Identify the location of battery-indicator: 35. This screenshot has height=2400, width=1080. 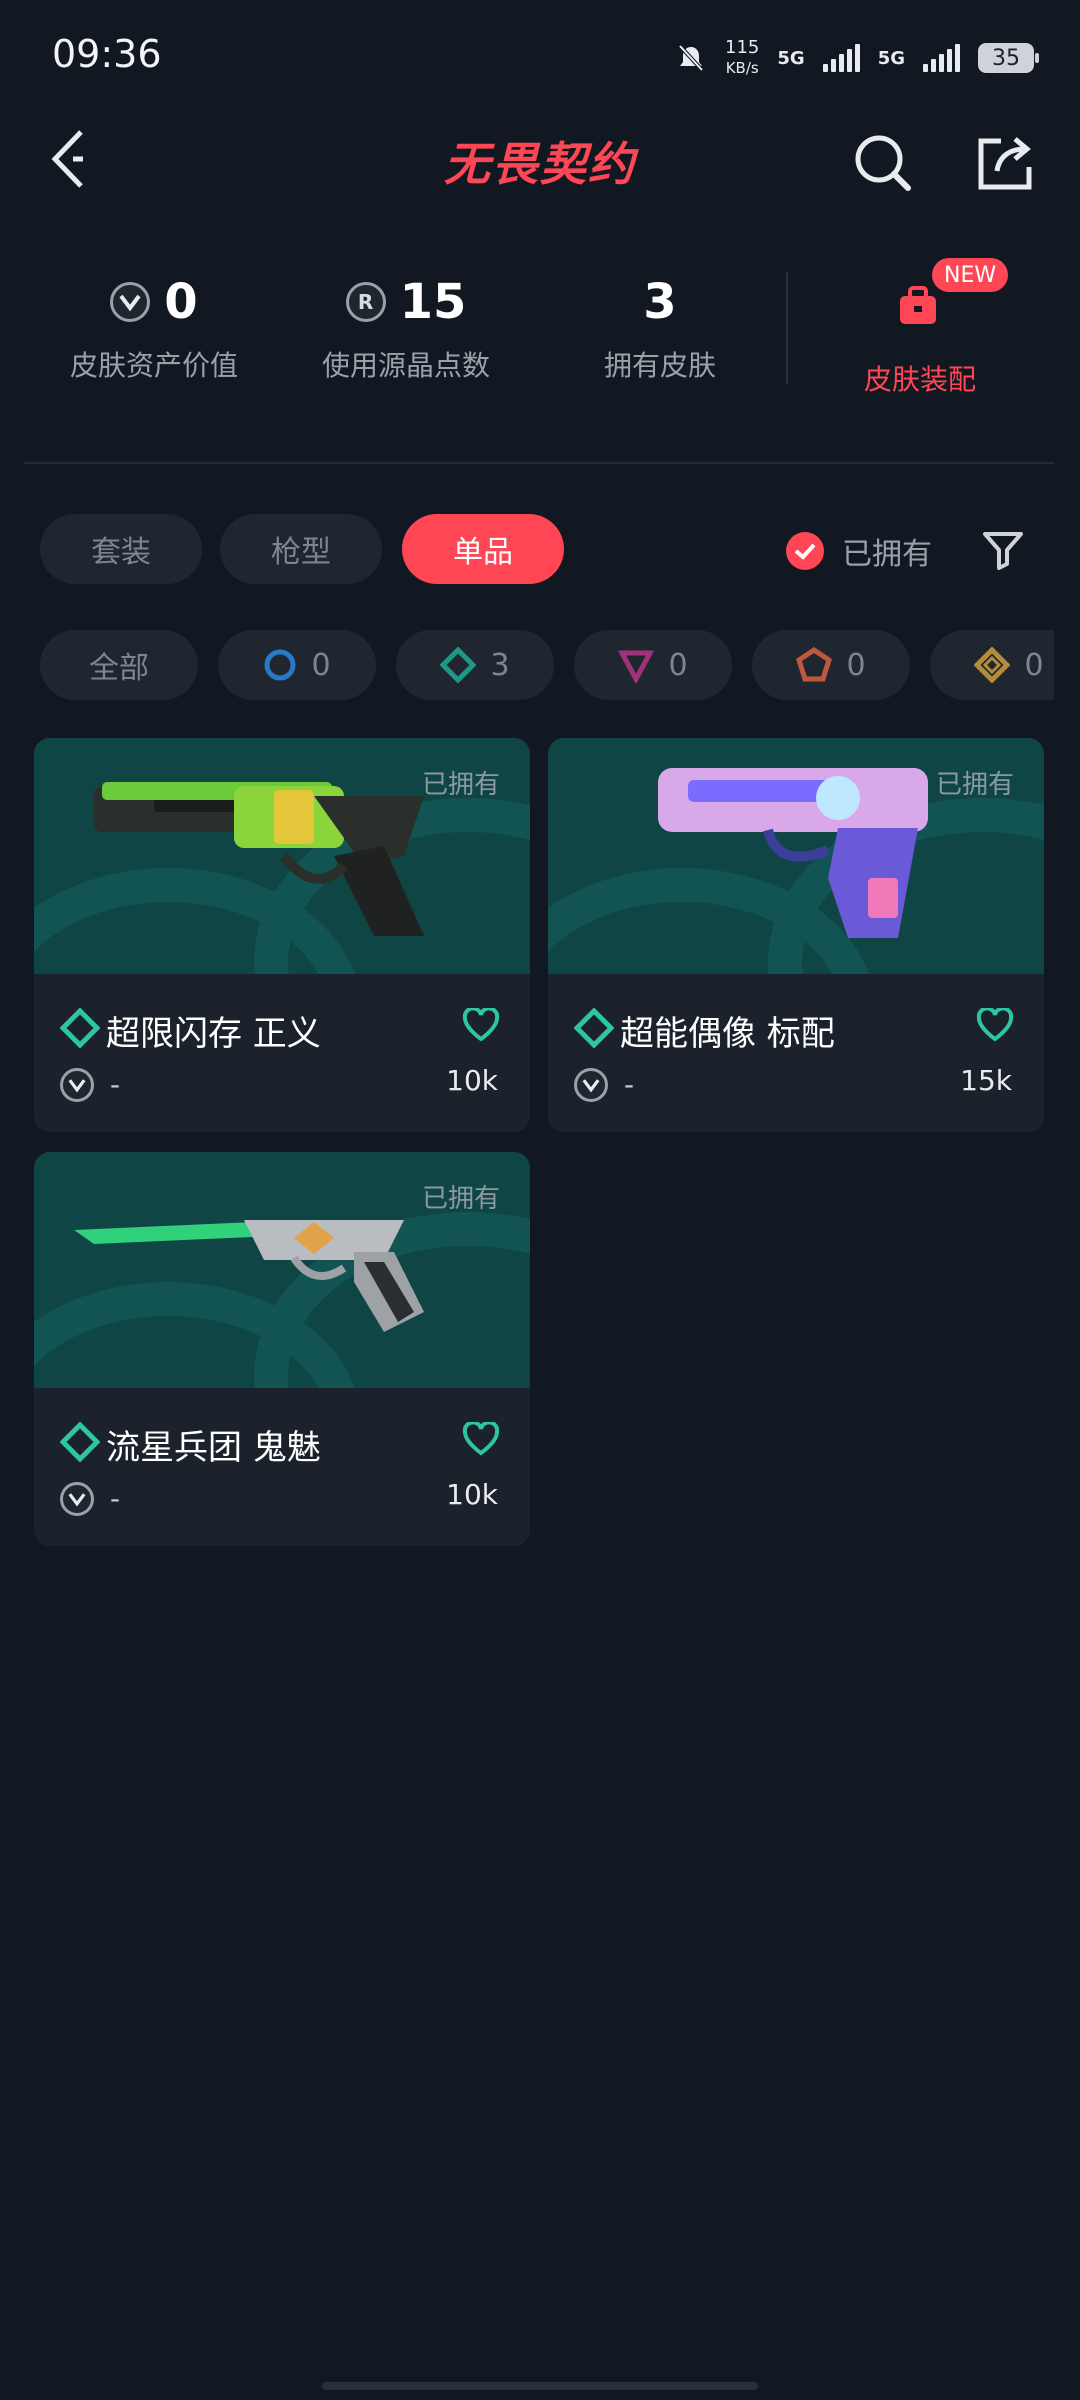
(1008, 58).